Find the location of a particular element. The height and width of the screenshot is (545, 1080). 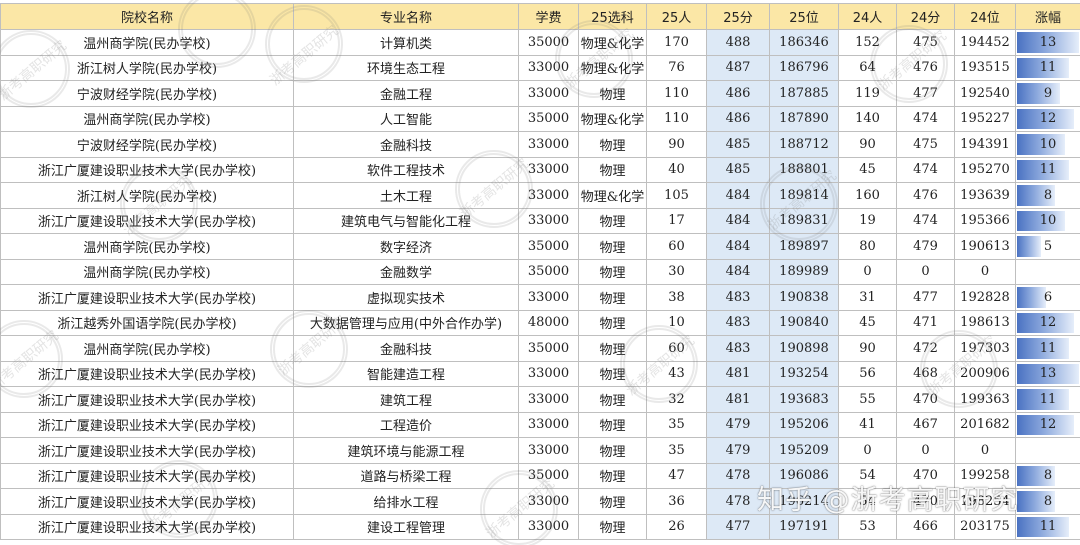

enroll-2024-cell: 140 is located at coordinates (867, 118).